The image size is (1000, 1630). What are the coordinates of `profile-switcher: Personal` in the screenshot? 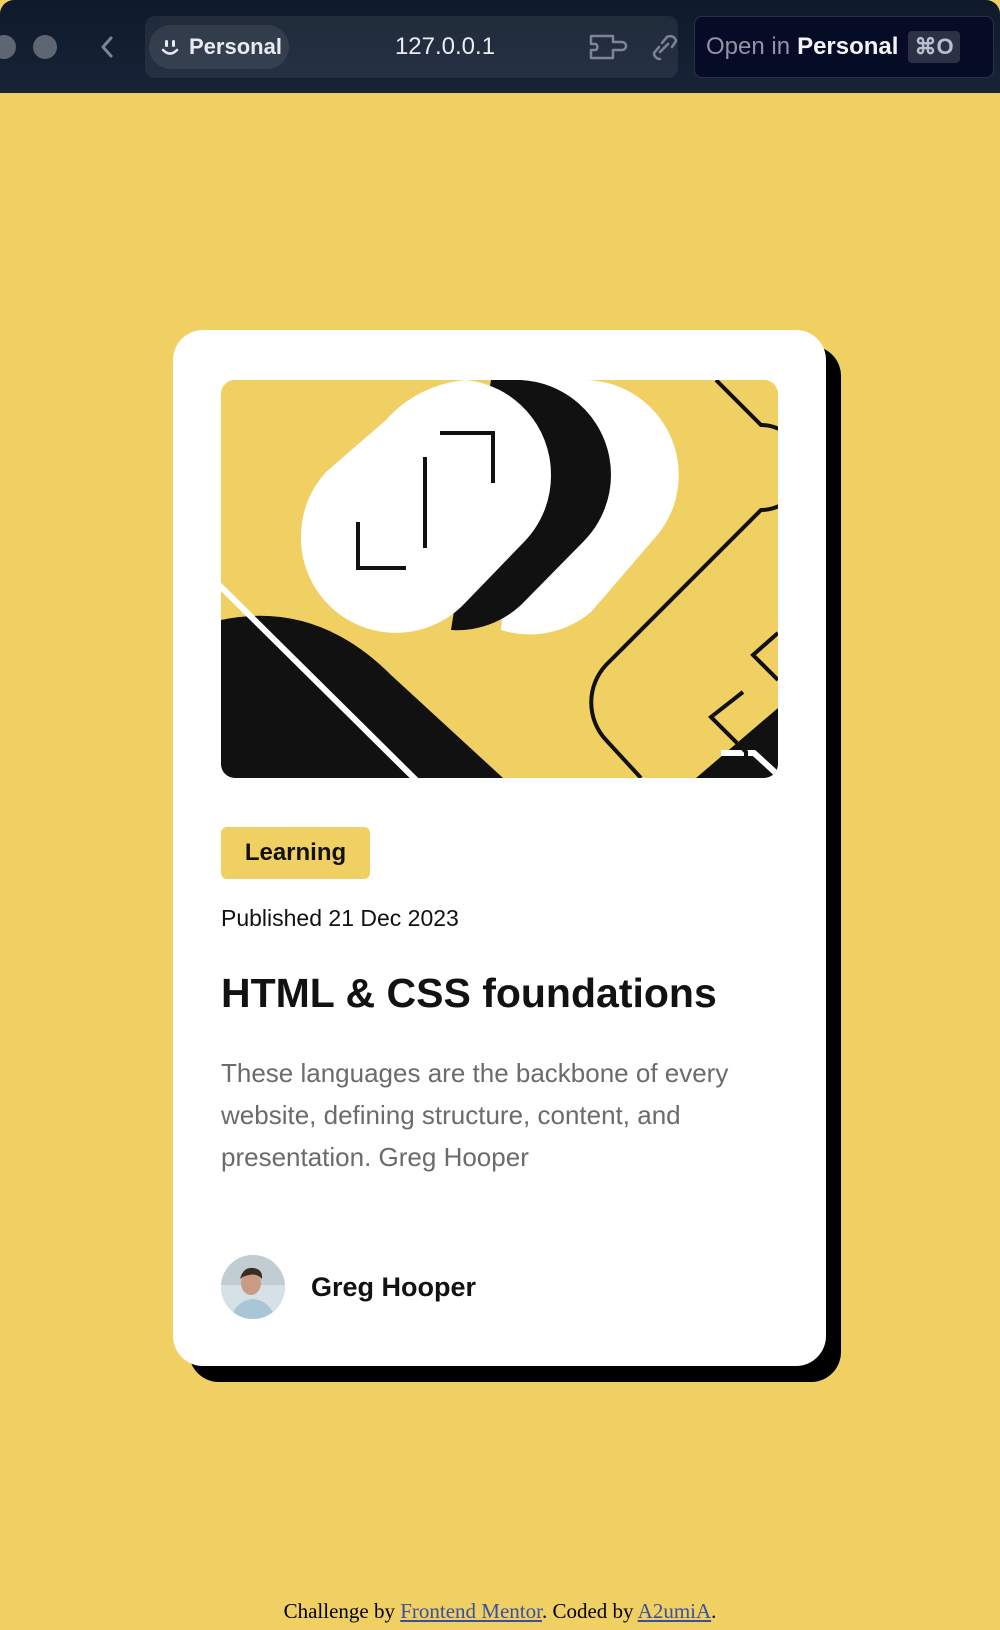 It's located at (219, 47).